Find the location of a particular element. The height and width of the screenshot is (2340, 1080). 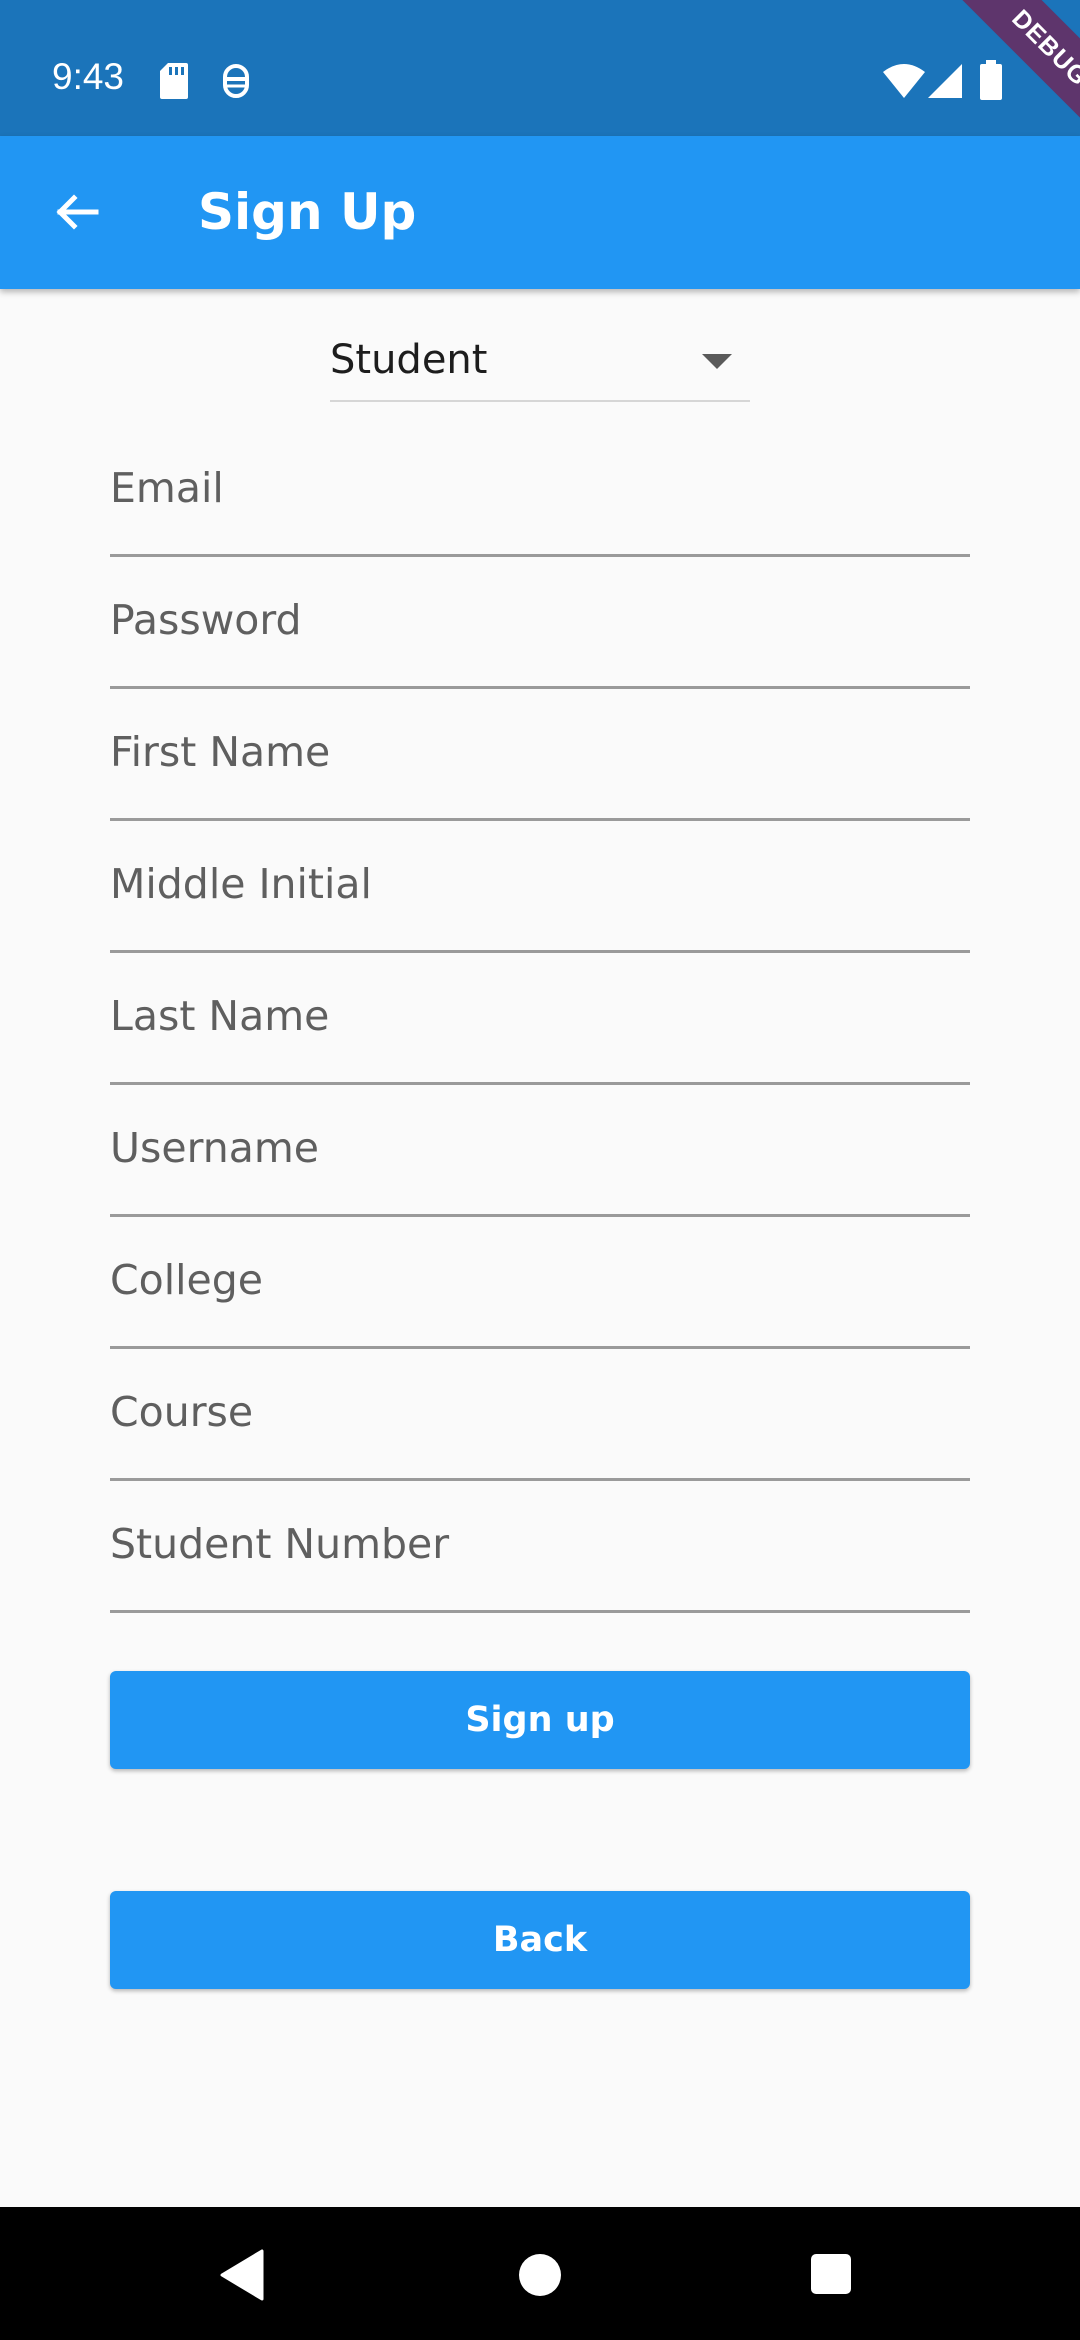

username-field-label: Username is located at coordinates (215, 1148).